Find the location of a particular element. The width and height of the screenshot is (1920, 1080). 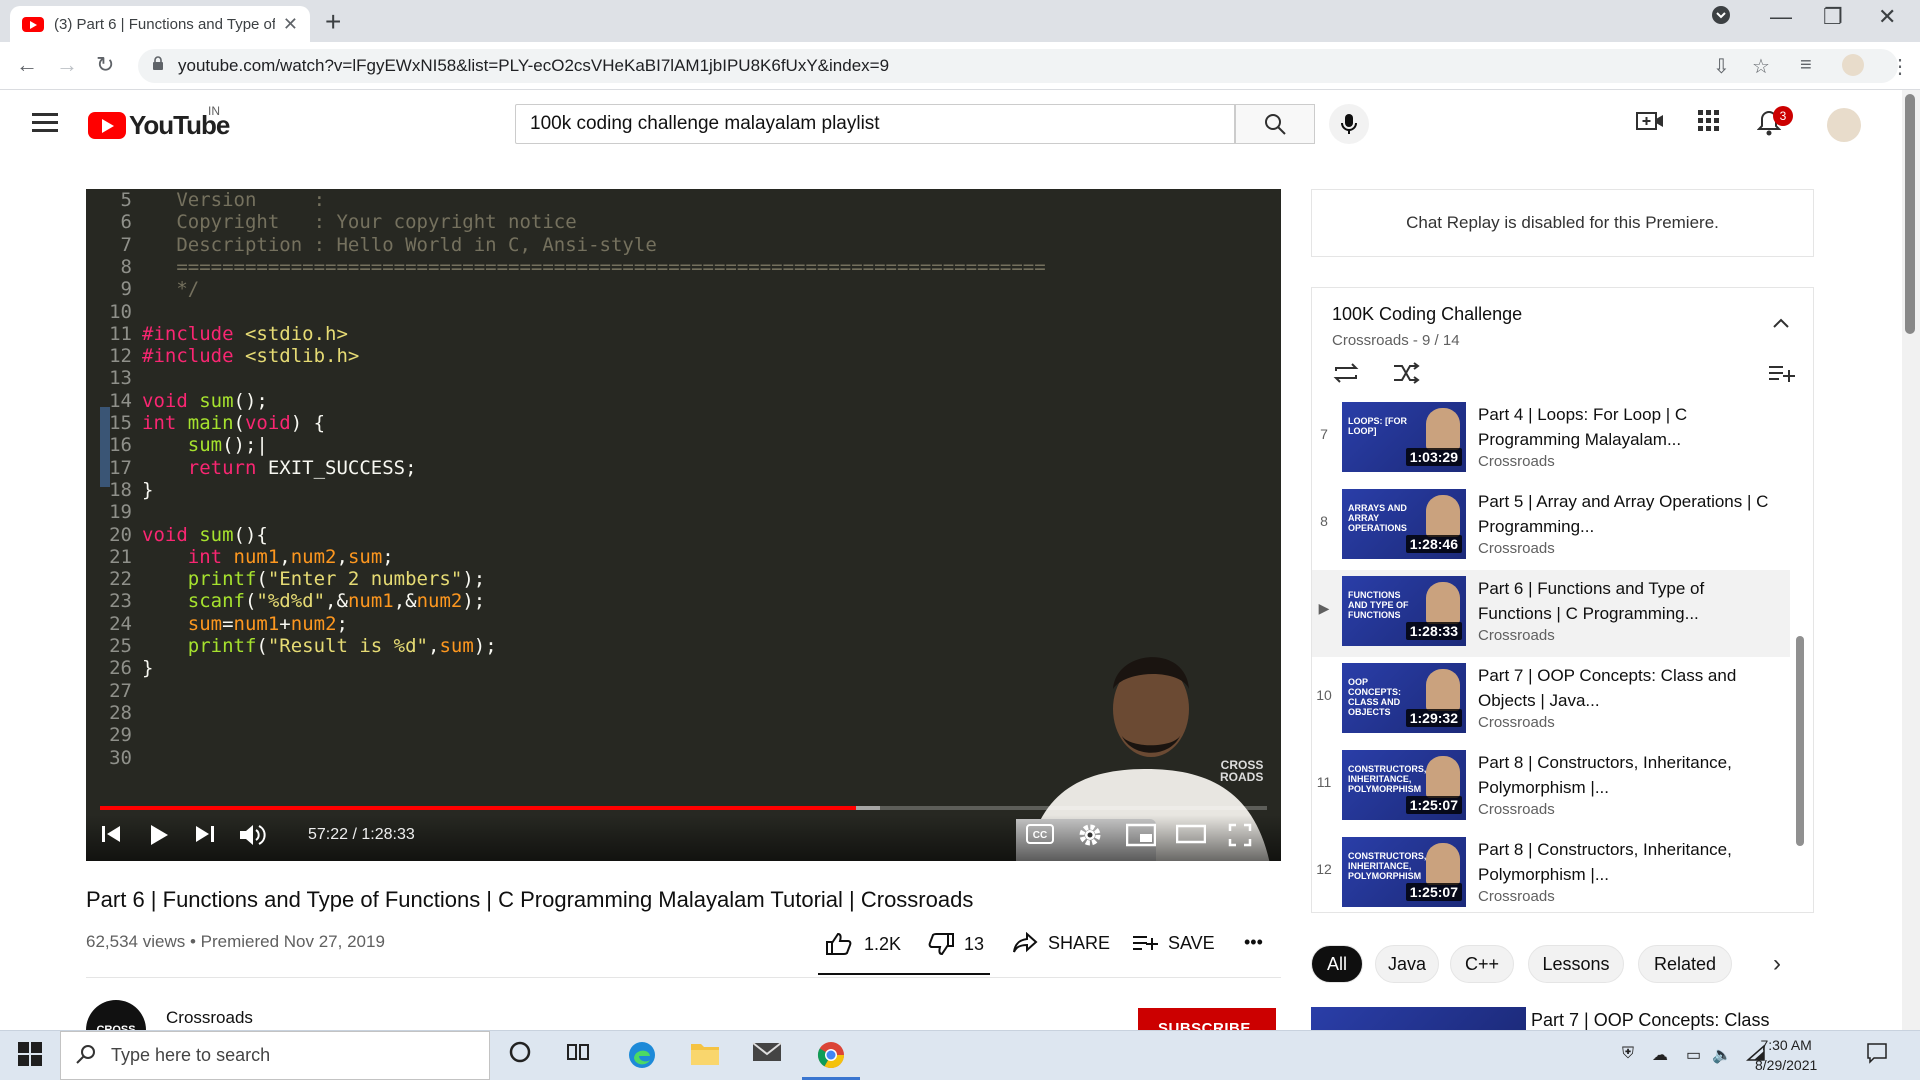

loop-icon is located at coordinates (1346, 376).